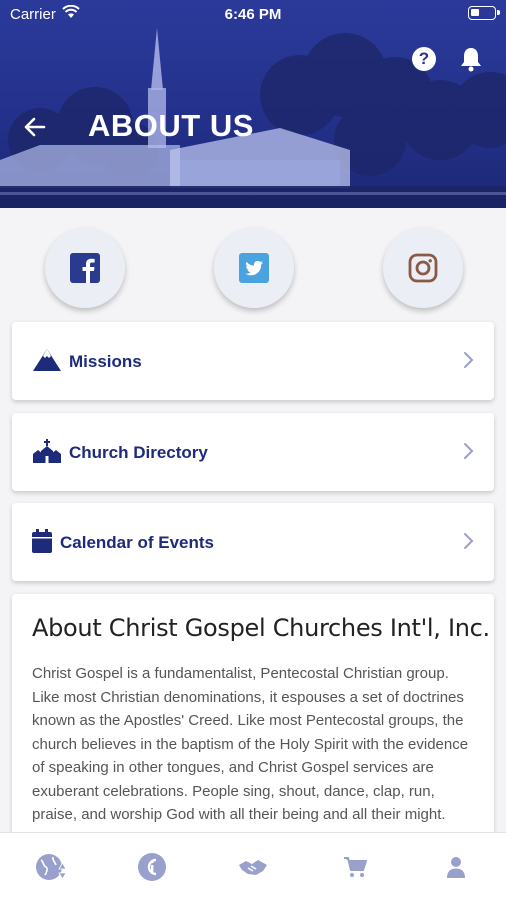 This screenshot has height=900, width=506. I want to click on help-icon: ?, so click(424, 59).